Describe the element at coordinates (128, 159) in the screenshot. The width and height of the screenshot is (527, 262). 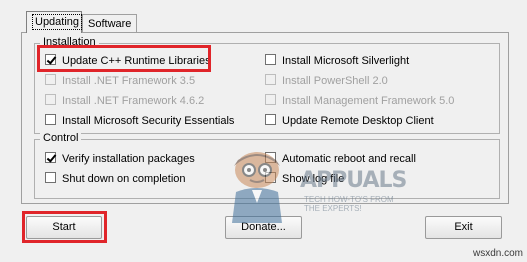
I see `verify-packages-label: Verify installation packages` at that location.